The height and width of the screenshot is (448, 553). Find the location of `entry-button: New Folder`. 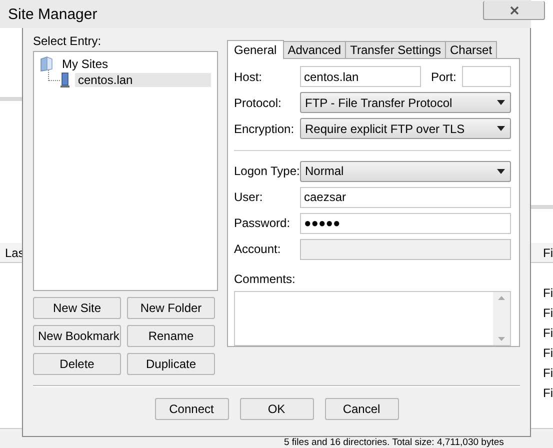

entry-button: New Folder is located at coordinates (171, 308).